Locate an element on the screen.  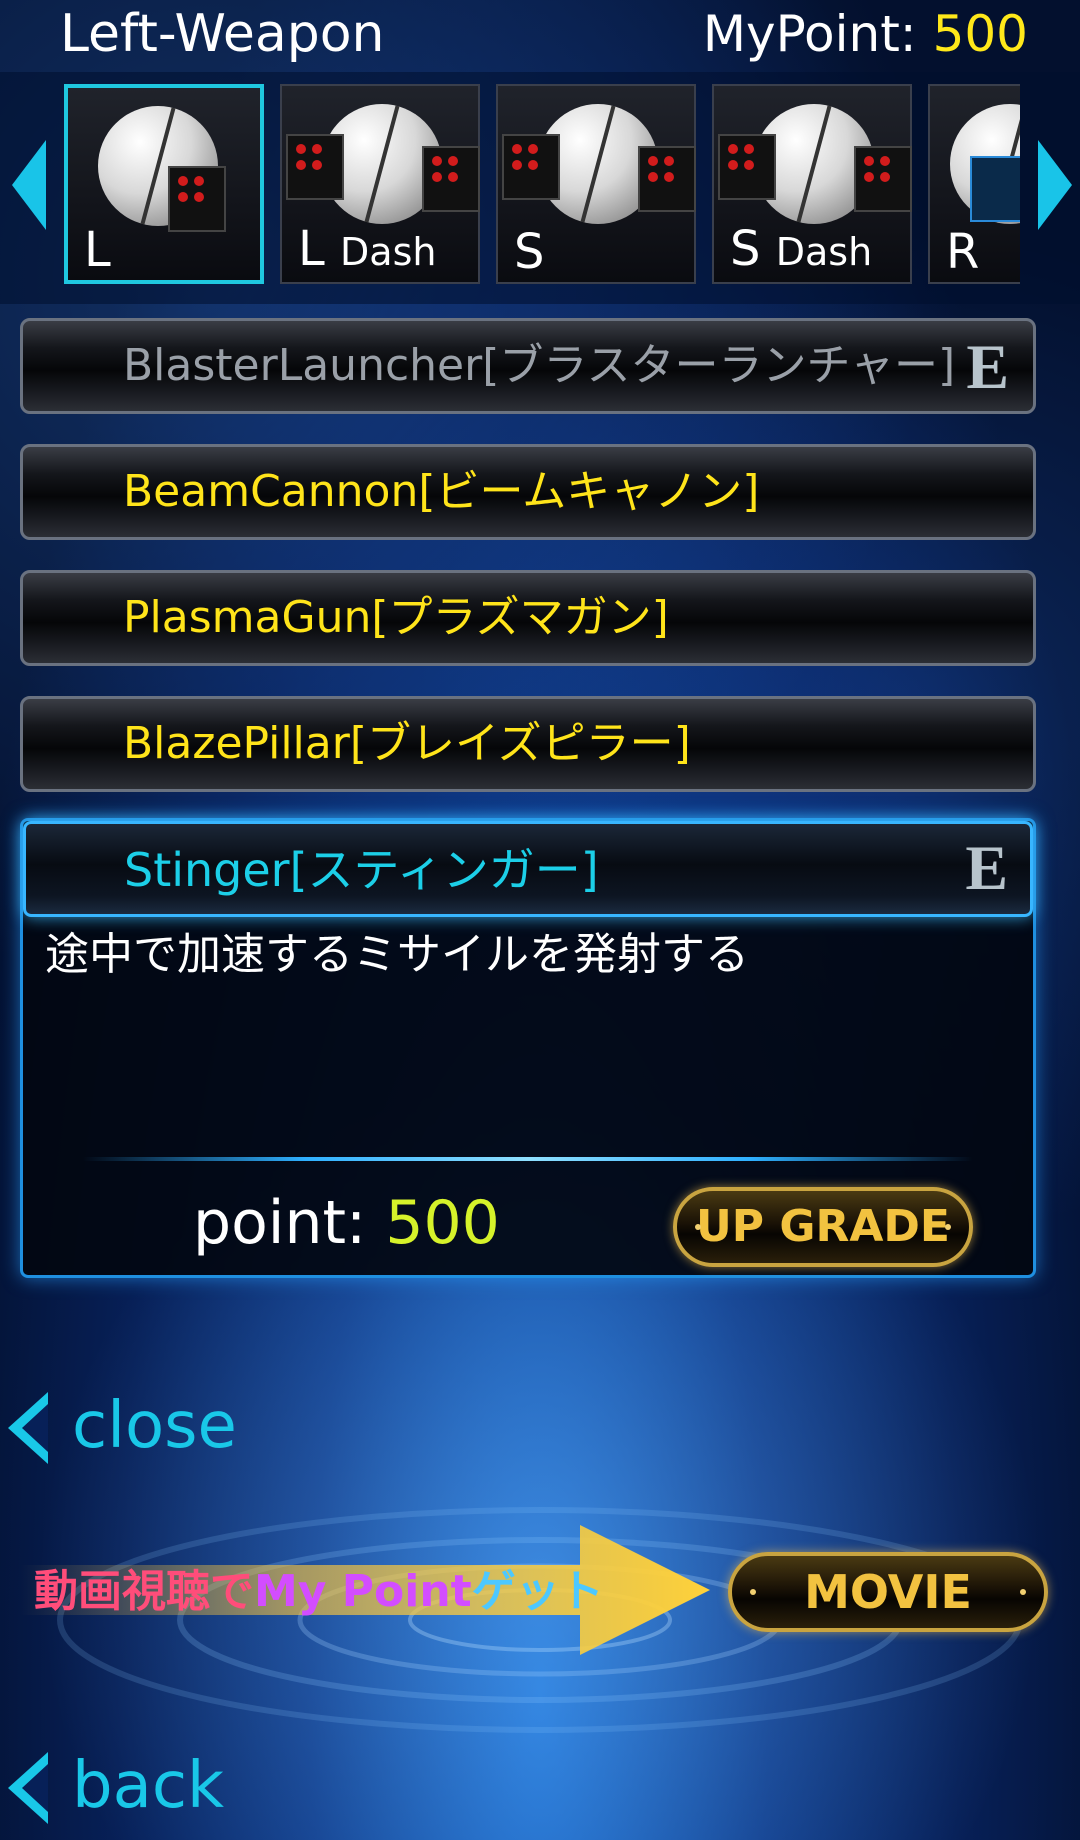
close-button: close is located at coordinates (130, 1426).